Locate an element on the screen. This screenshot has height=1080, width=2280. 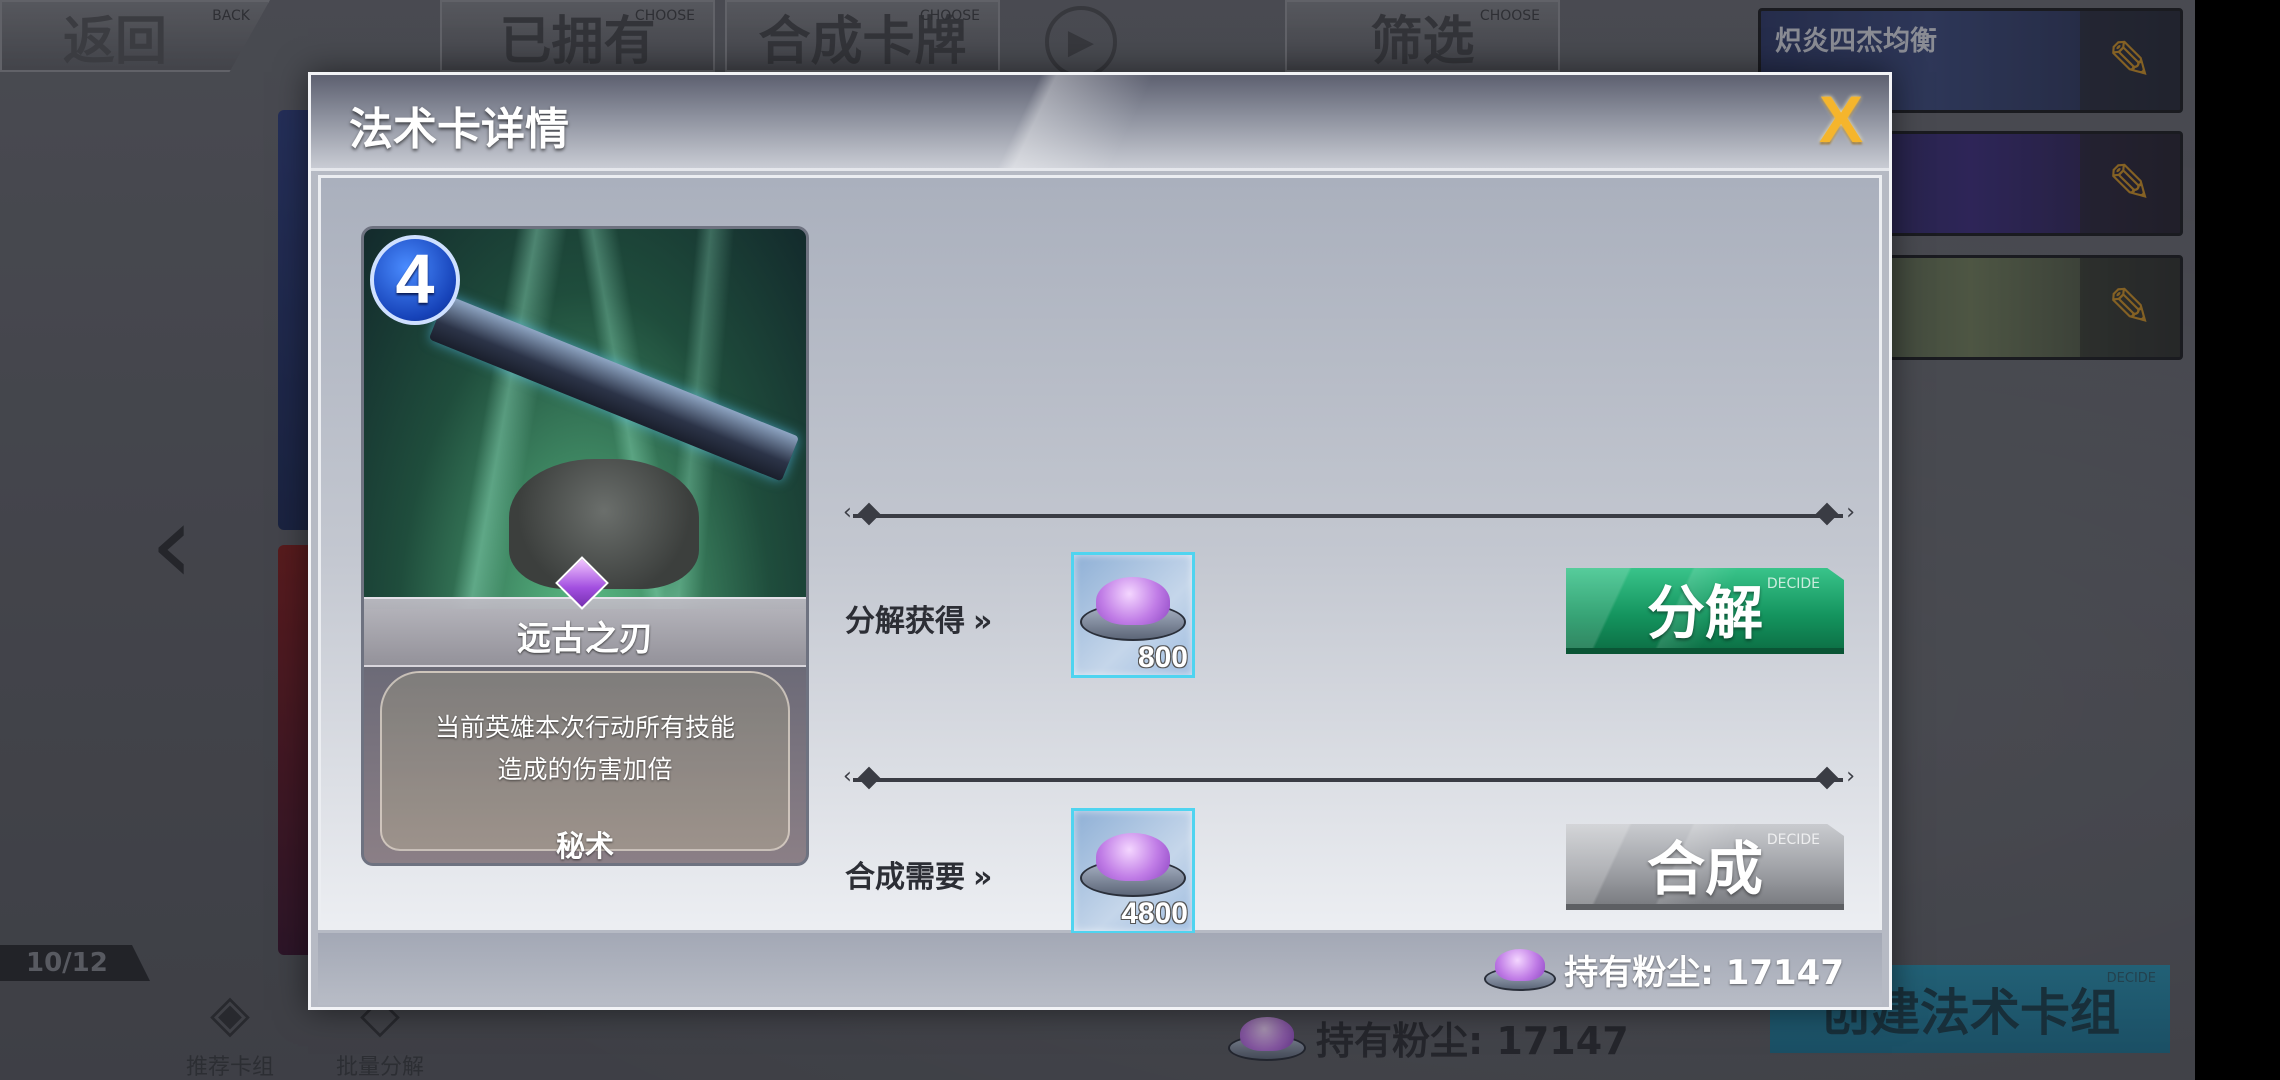
dialog-header: 法术卡详情 X is located at coordinates (1100, 123).